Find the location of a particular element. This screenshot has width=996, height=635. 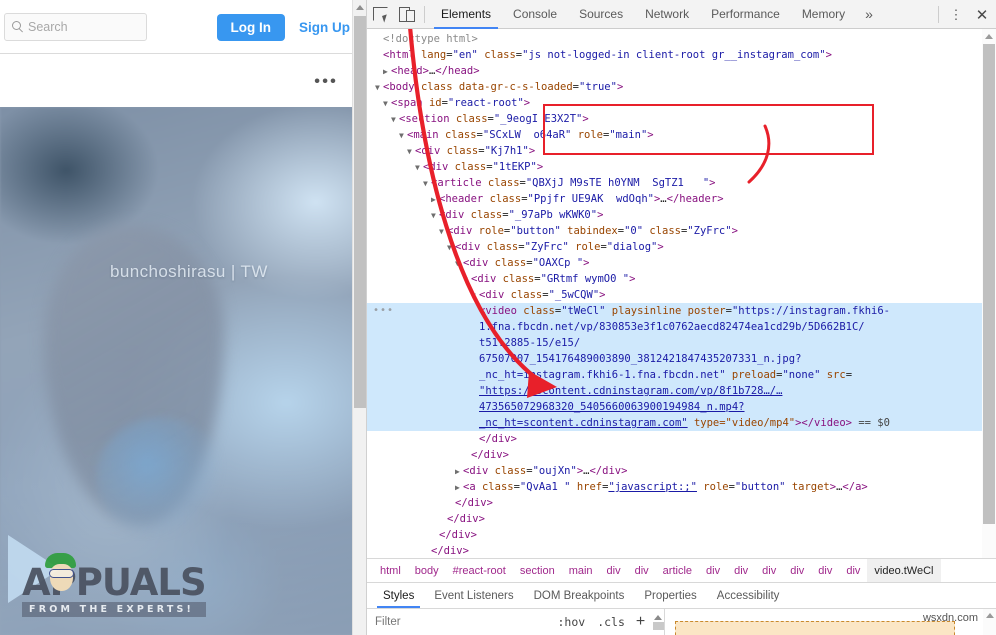

breadcrumb-item-section-3: section is located at coordinates (537, 570).